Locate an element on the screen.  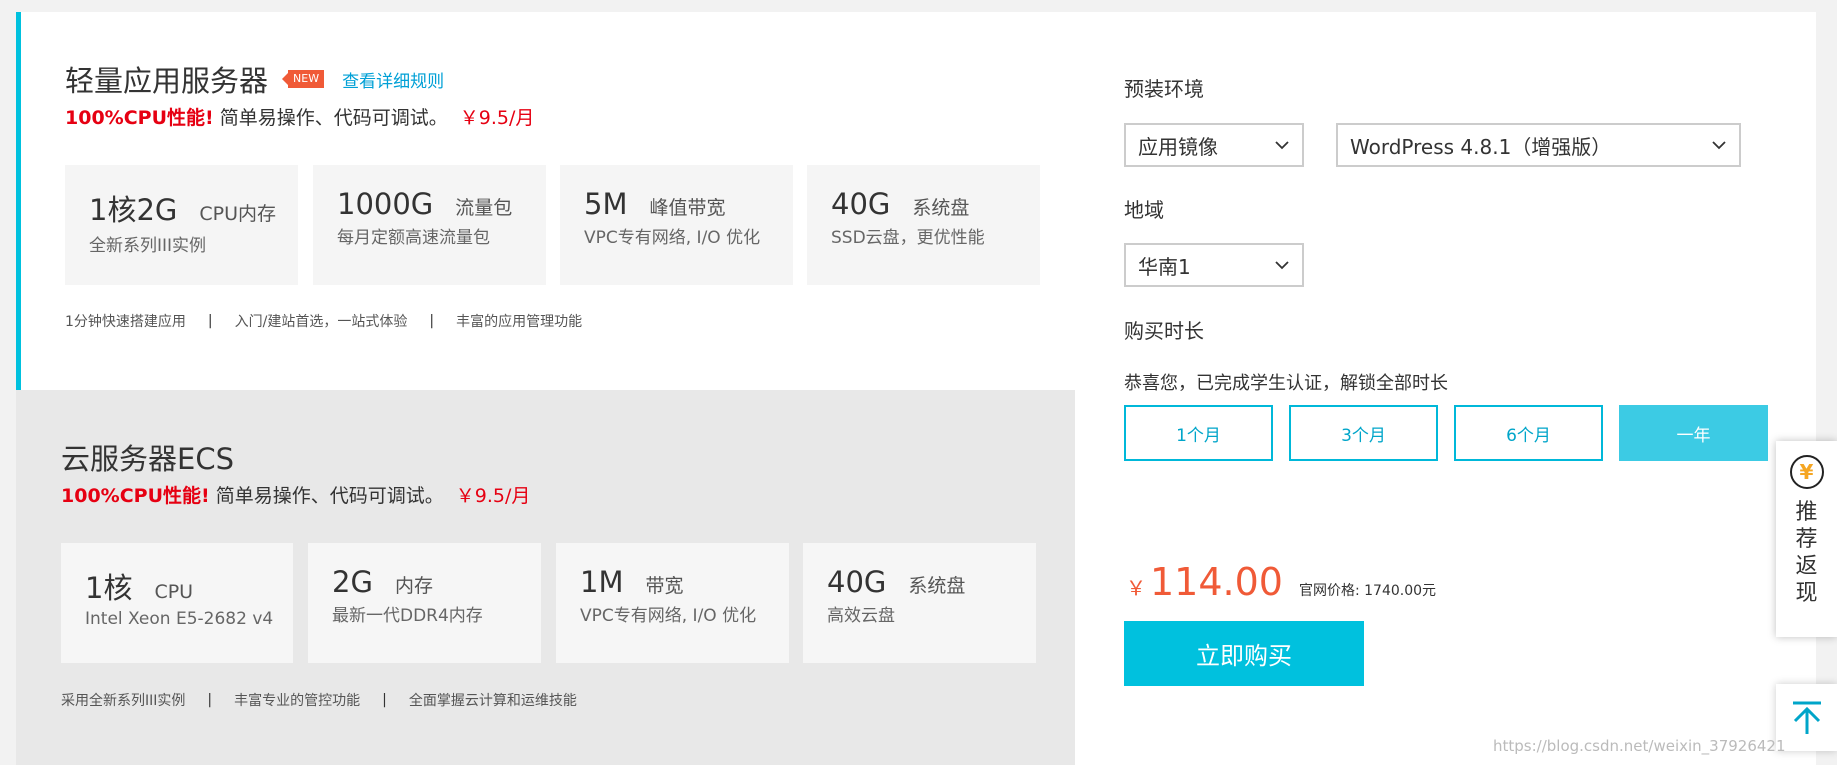
spec-card: 5M 峰值带宽 VPC专有网络, I/O 优化 is located at coordinates (676, 225).